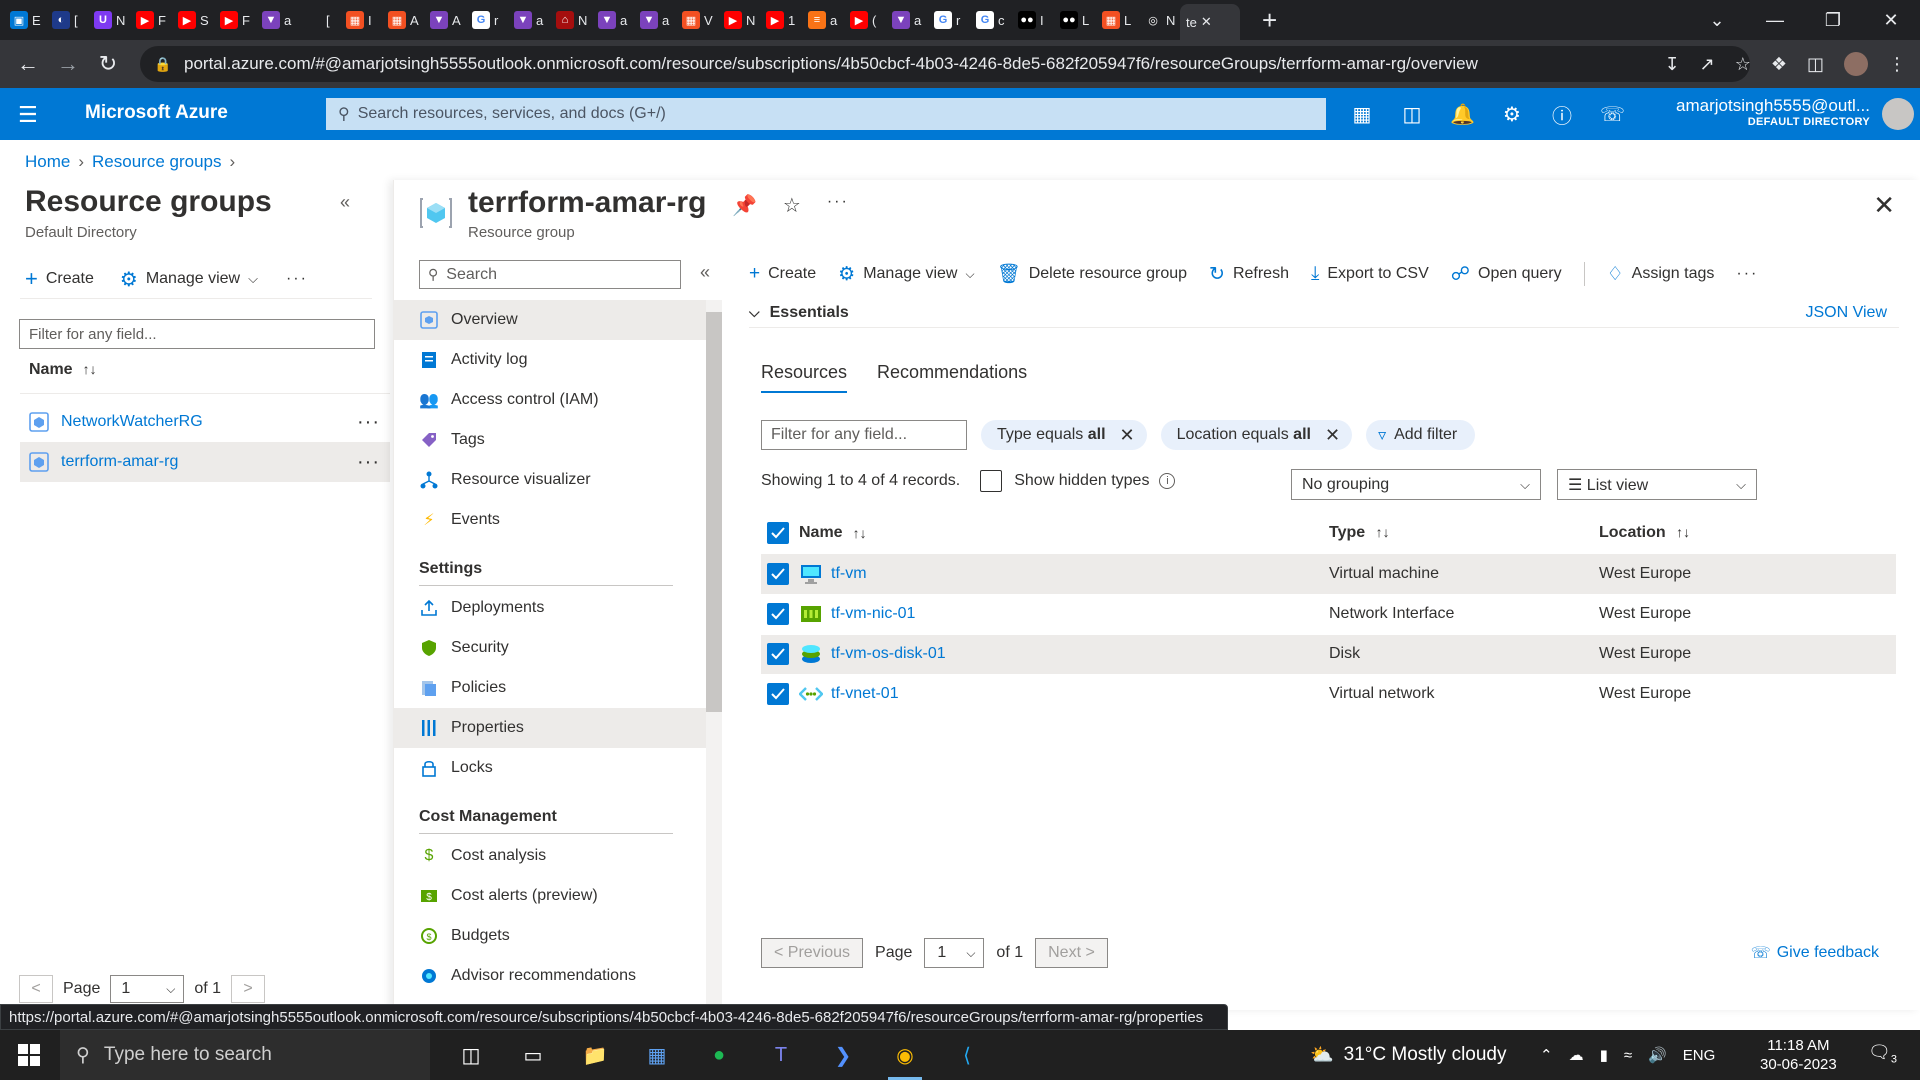 The width and height of the screenshot is (1920, 1080). Describe the element at coordinates (849, 574) in the screenshot. I see `resource-link: tf-vm` at that location.